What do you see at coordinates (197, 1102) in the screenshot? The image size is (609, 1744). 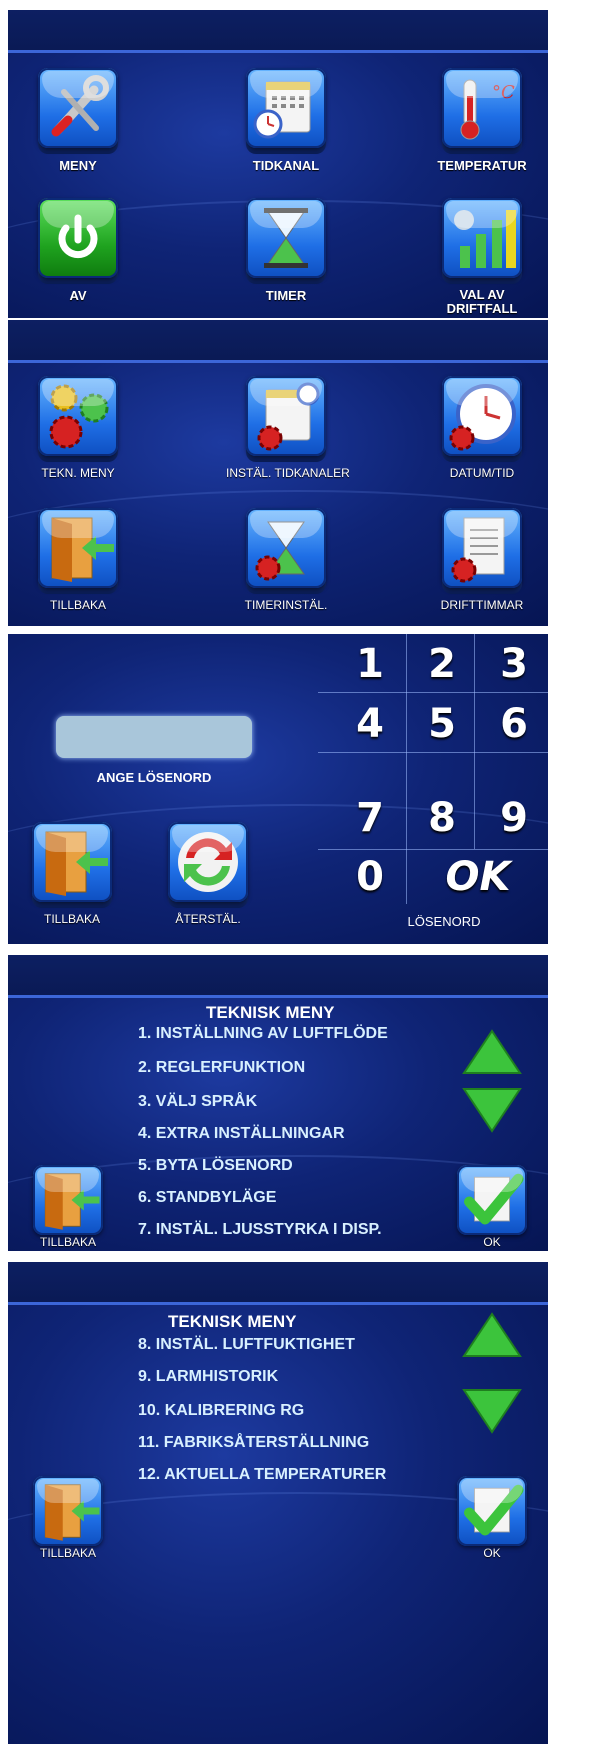 I see `menu-item-3: 3. VÄLJ SPRÅK` at bounding box center [197, 1102].